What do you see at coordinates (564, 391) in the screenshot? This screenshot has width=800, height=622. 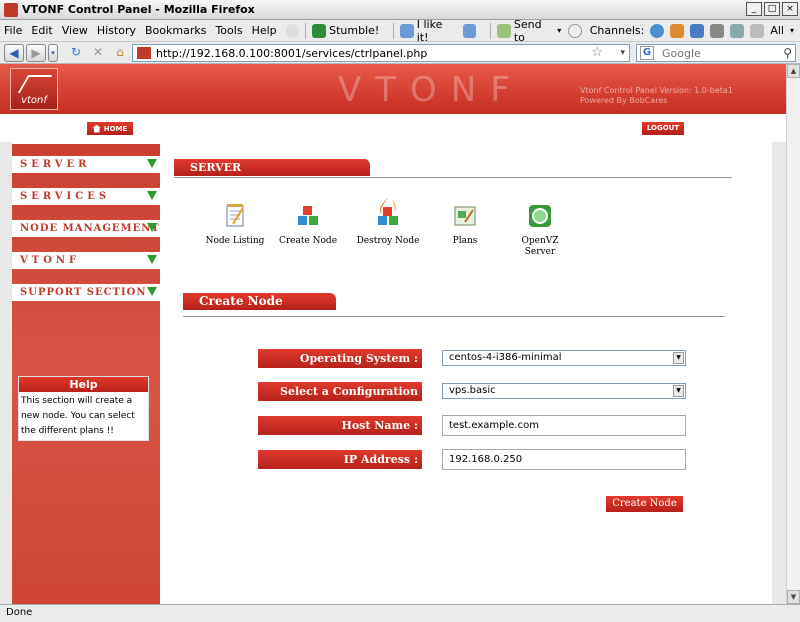 I see `config-select: vps.basic ▼` at bounding box center [564, 391].